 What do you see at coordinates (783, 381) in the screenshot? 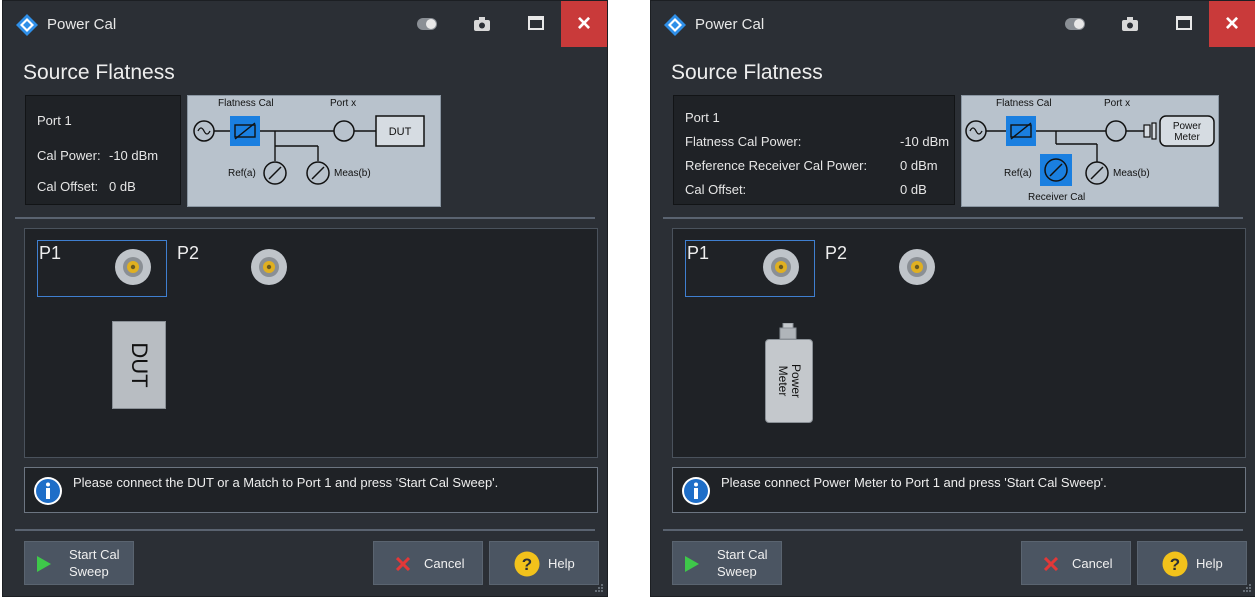
I see `power-meter-label-line2: Meter` at bounding box center [783, 381].